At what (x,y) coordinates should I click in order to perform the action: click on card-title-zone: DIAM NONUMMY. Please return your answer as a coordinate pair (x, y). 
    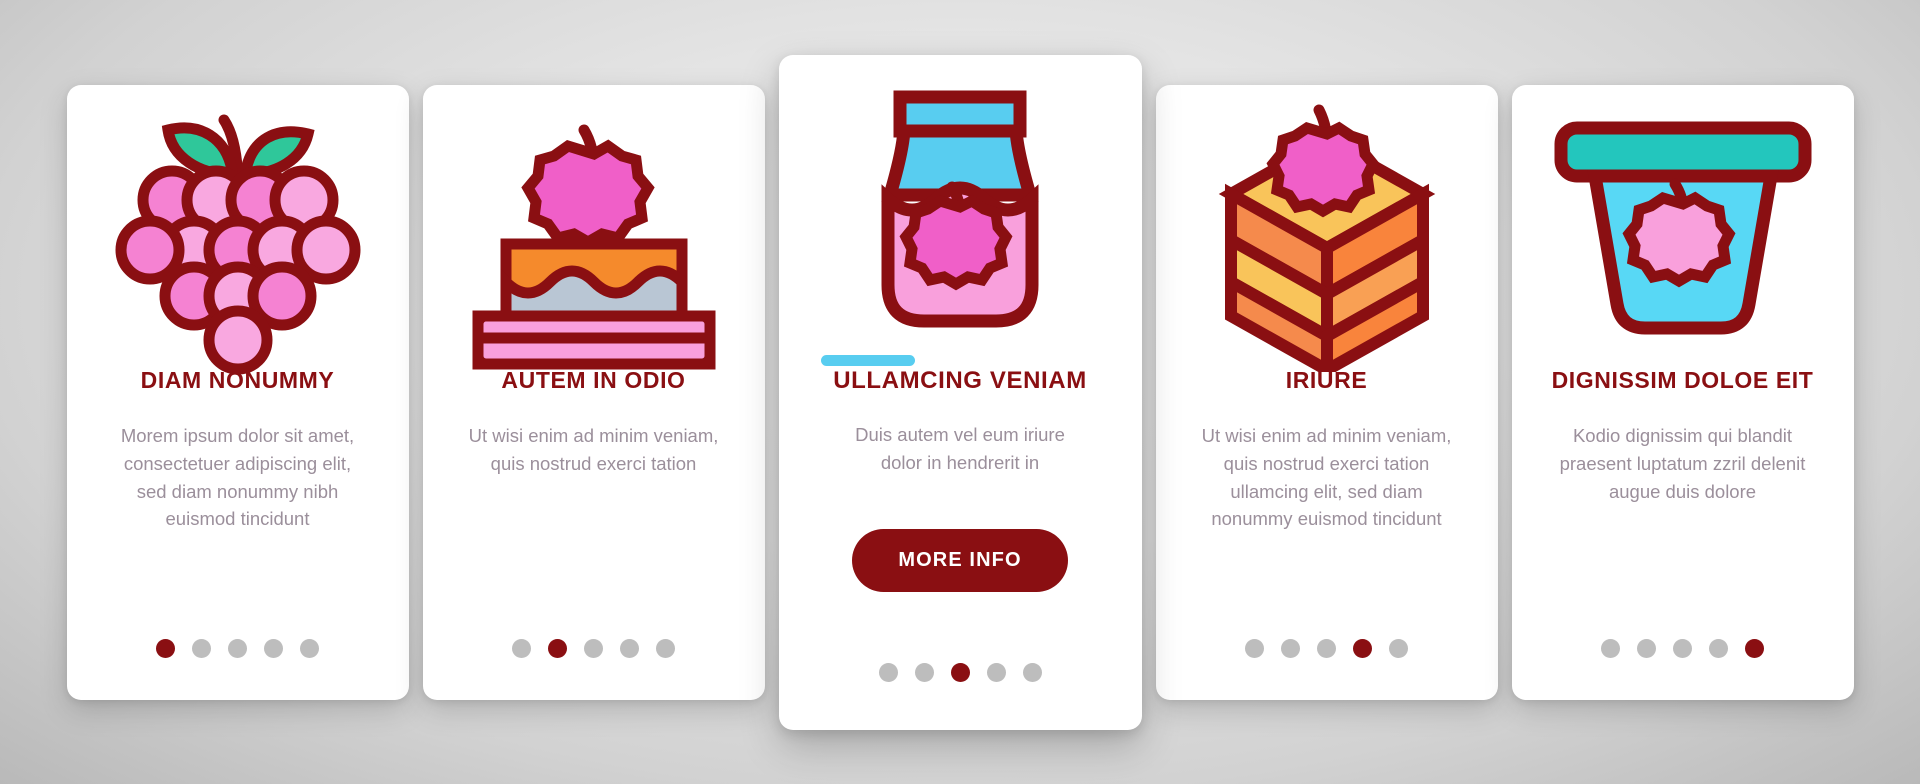
    Looking at the image, I should click on (238, 381).